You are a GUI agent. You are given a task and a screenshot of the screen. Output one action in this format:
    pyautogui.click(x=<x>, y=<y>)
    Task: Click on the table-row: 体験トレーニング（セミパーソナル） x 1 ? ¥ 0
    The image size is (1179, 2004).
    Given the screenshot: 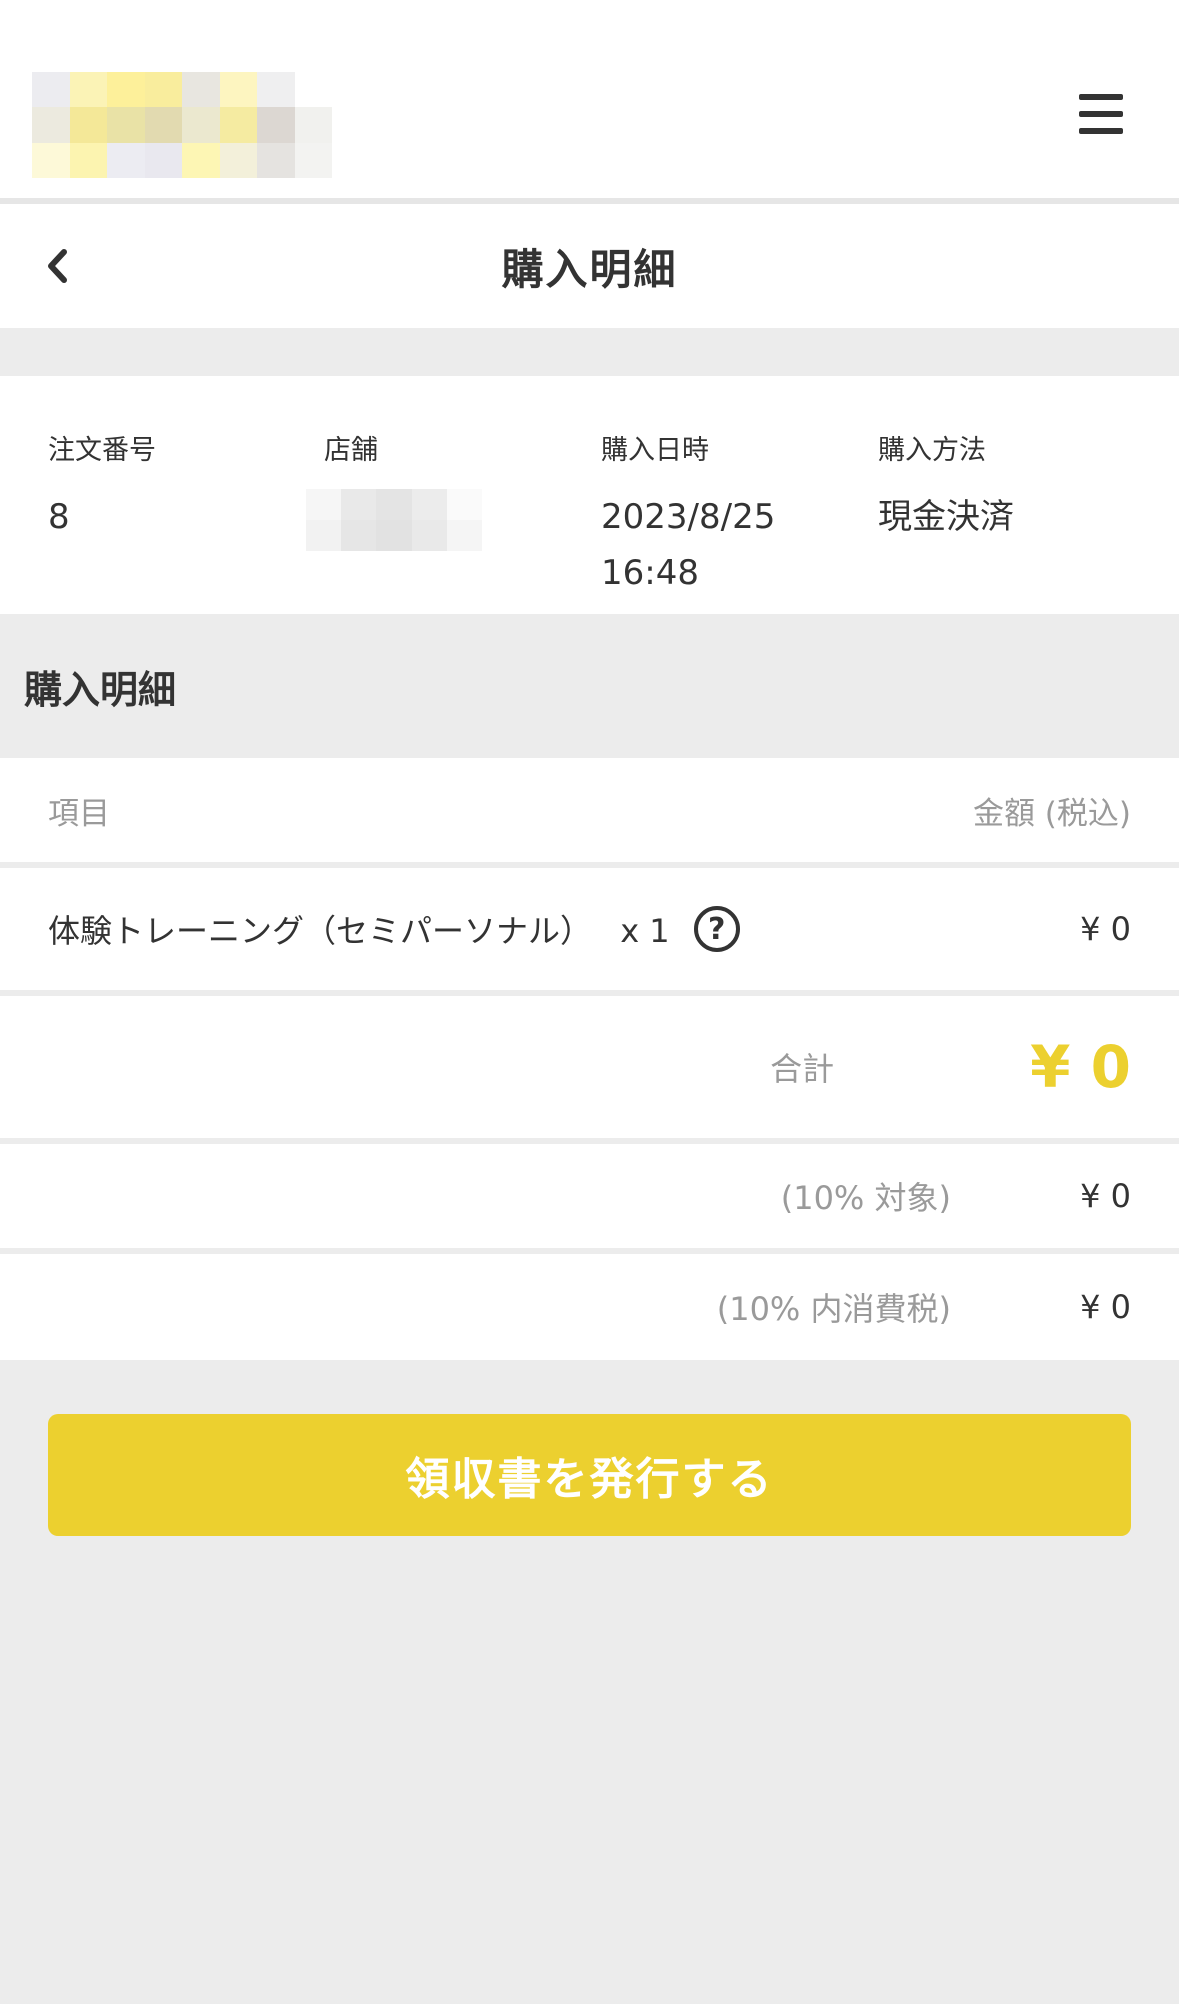 What is the action you would take?
    pyautogui.click(x=589, y=929)
    